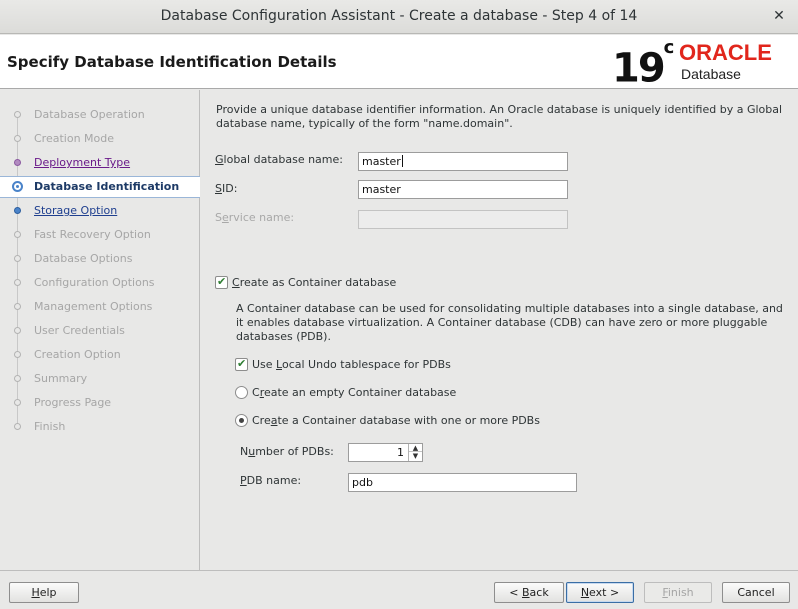 The height and width of the screenshot is (609, 798). What do you see at coordinates (236, 282) in the screenshot?
I see `container-db-mnemonic: C` at bounding box center [236, 282].